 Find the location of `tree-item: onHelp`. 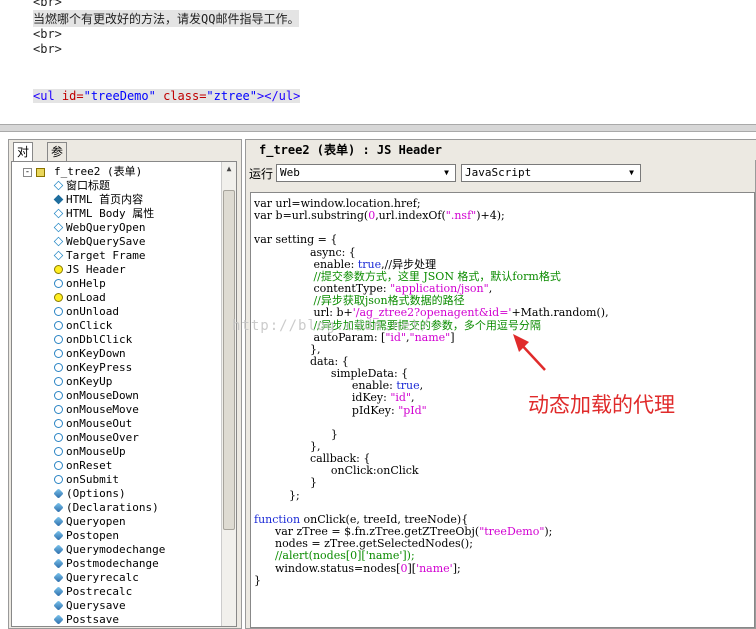

tree-item: onHelp is located at coordinates (80, 284).